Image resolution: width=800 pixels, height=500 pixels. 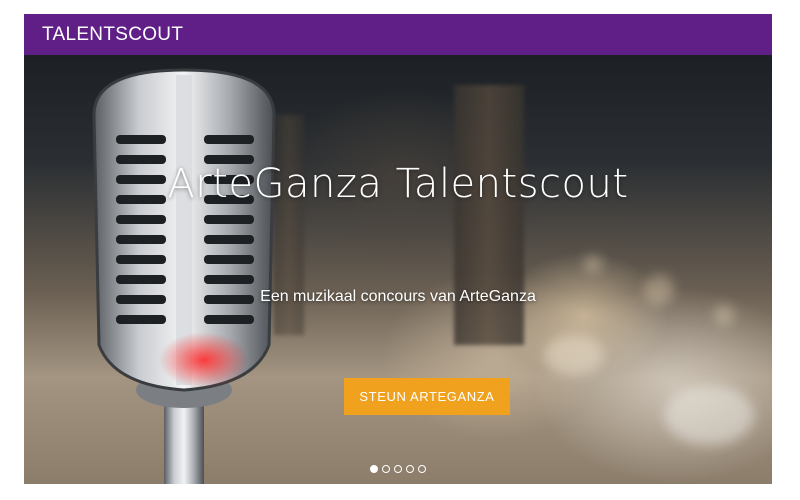 I want to click on brand-logo-text: TALENTSCOUT, so click(x=103, y=35).